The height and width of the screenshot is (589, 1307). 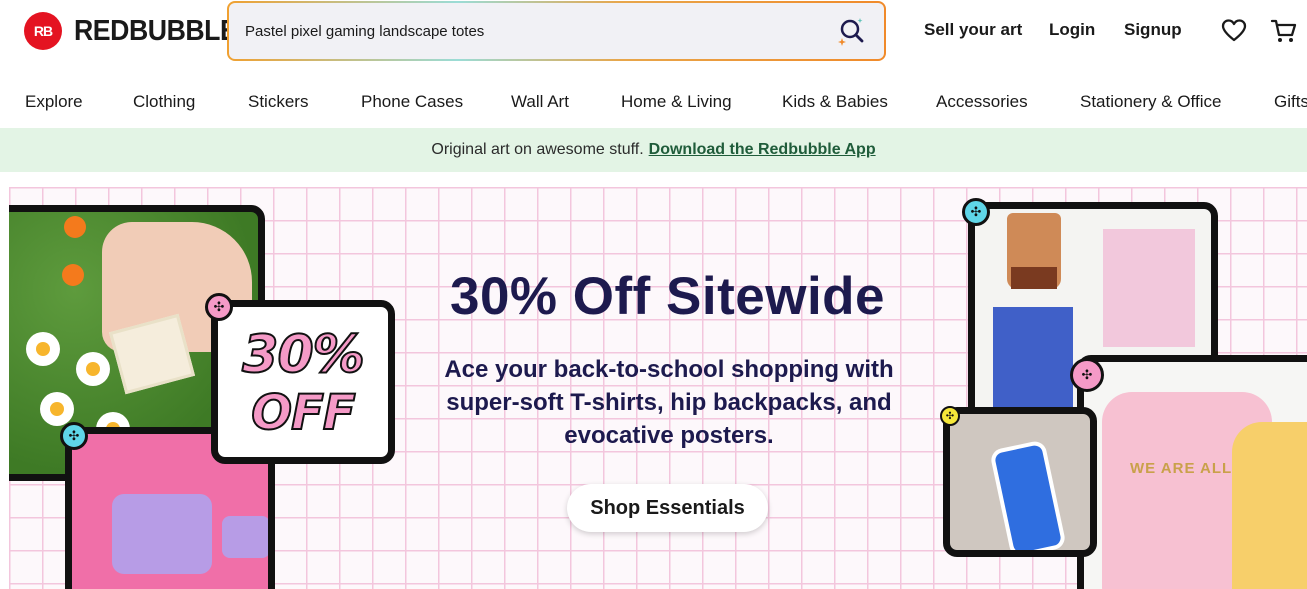 I want to click on yellow-tshirt, so click(x=1269, y=505).